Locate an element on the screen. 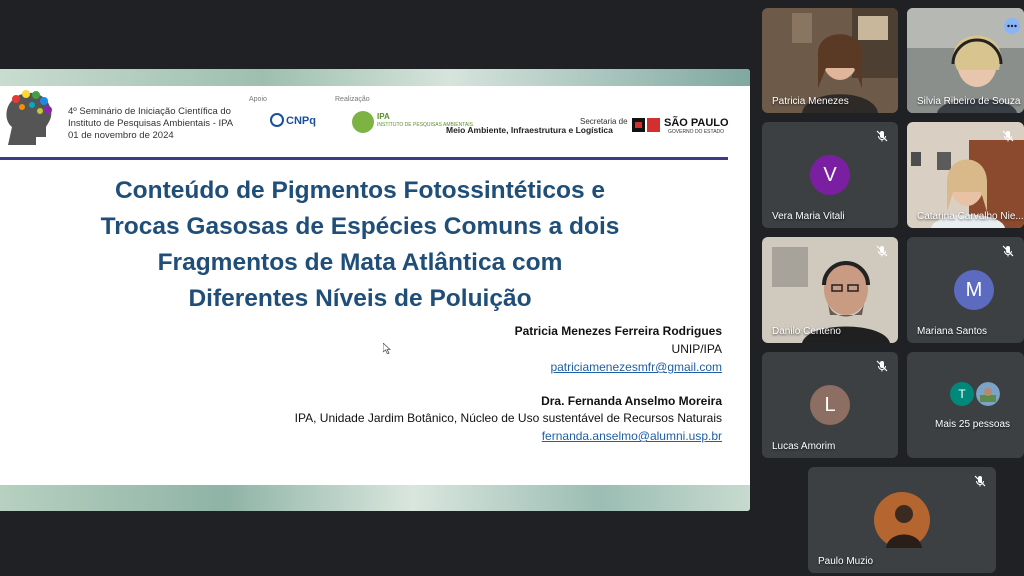 This screenshot has width=1024, height=576. title-line: Diferentes Níveis de Poluição is located at coordinates (360, 298).